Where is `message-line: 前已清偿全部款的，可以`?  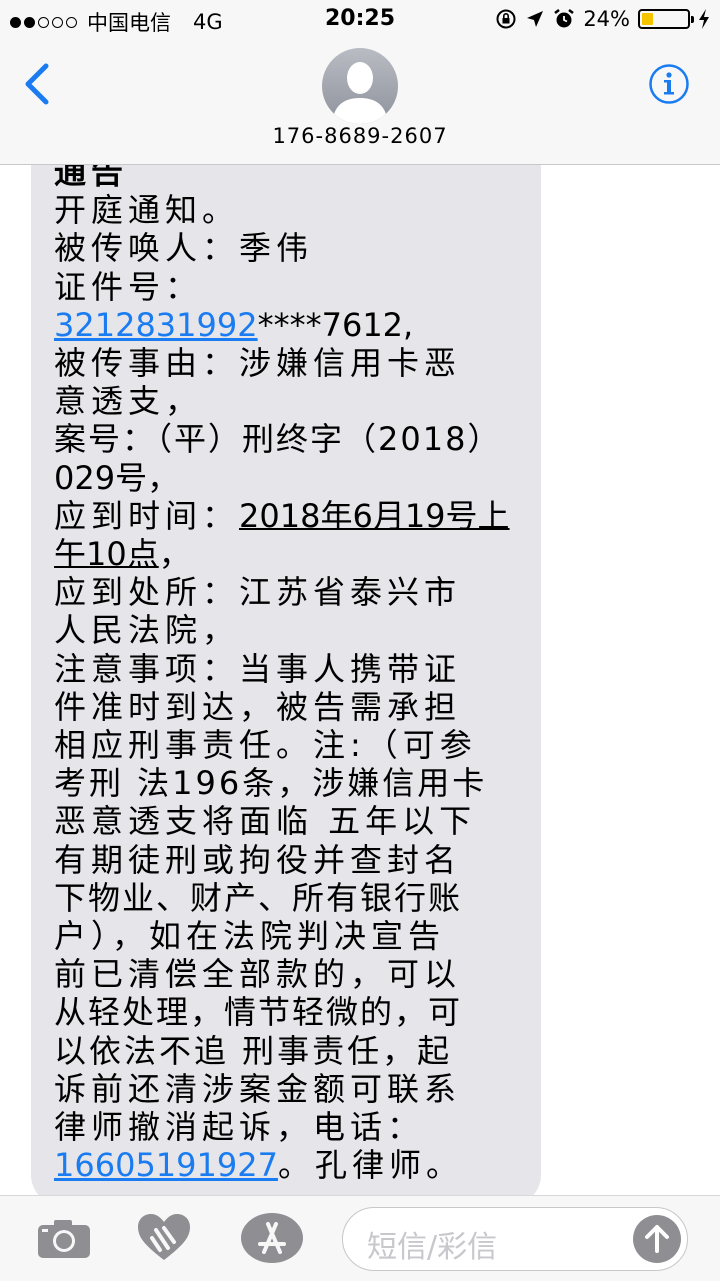
message-line: 前已清偿全部款的，可以 is located at coordinates (258, 974).